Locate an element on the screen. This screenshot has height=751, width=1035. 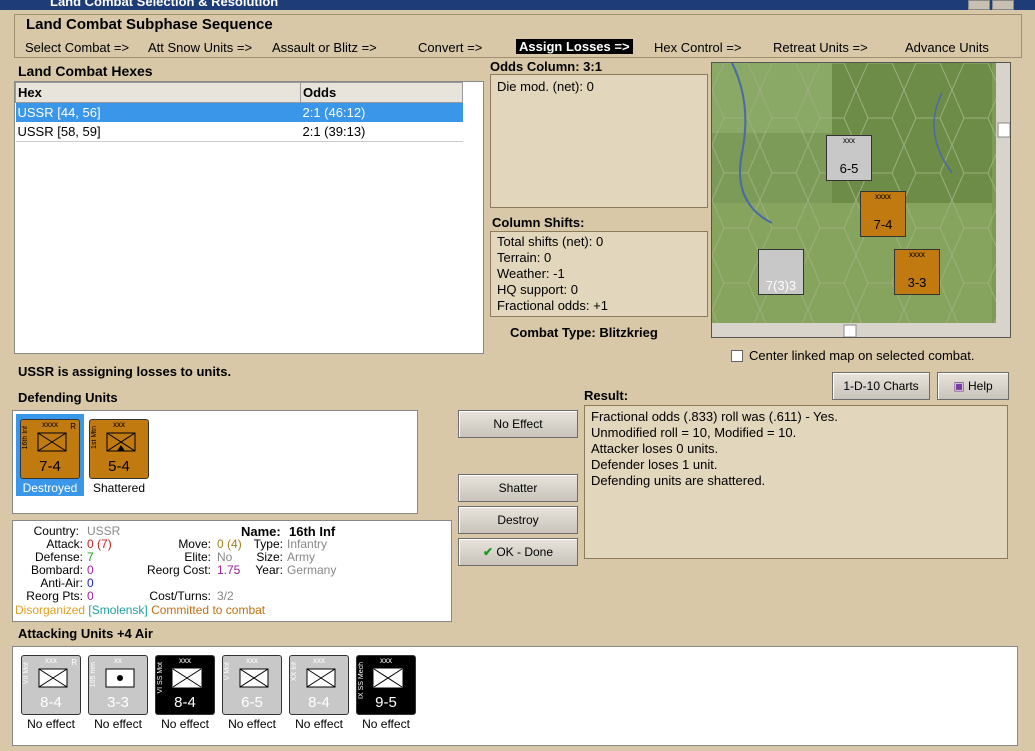
minimize-button is located at coordinates (979, 5).